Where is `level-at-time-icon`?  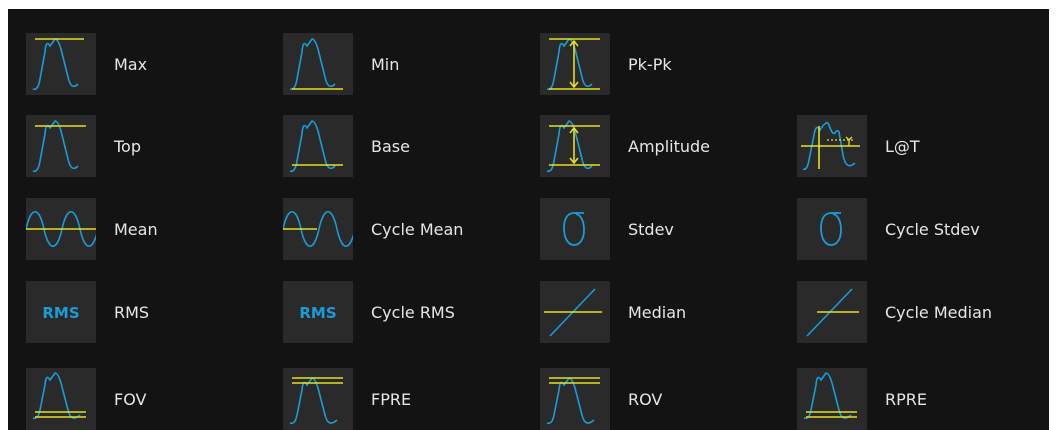 level-at-time-icon is located at coordinates (832, 146).